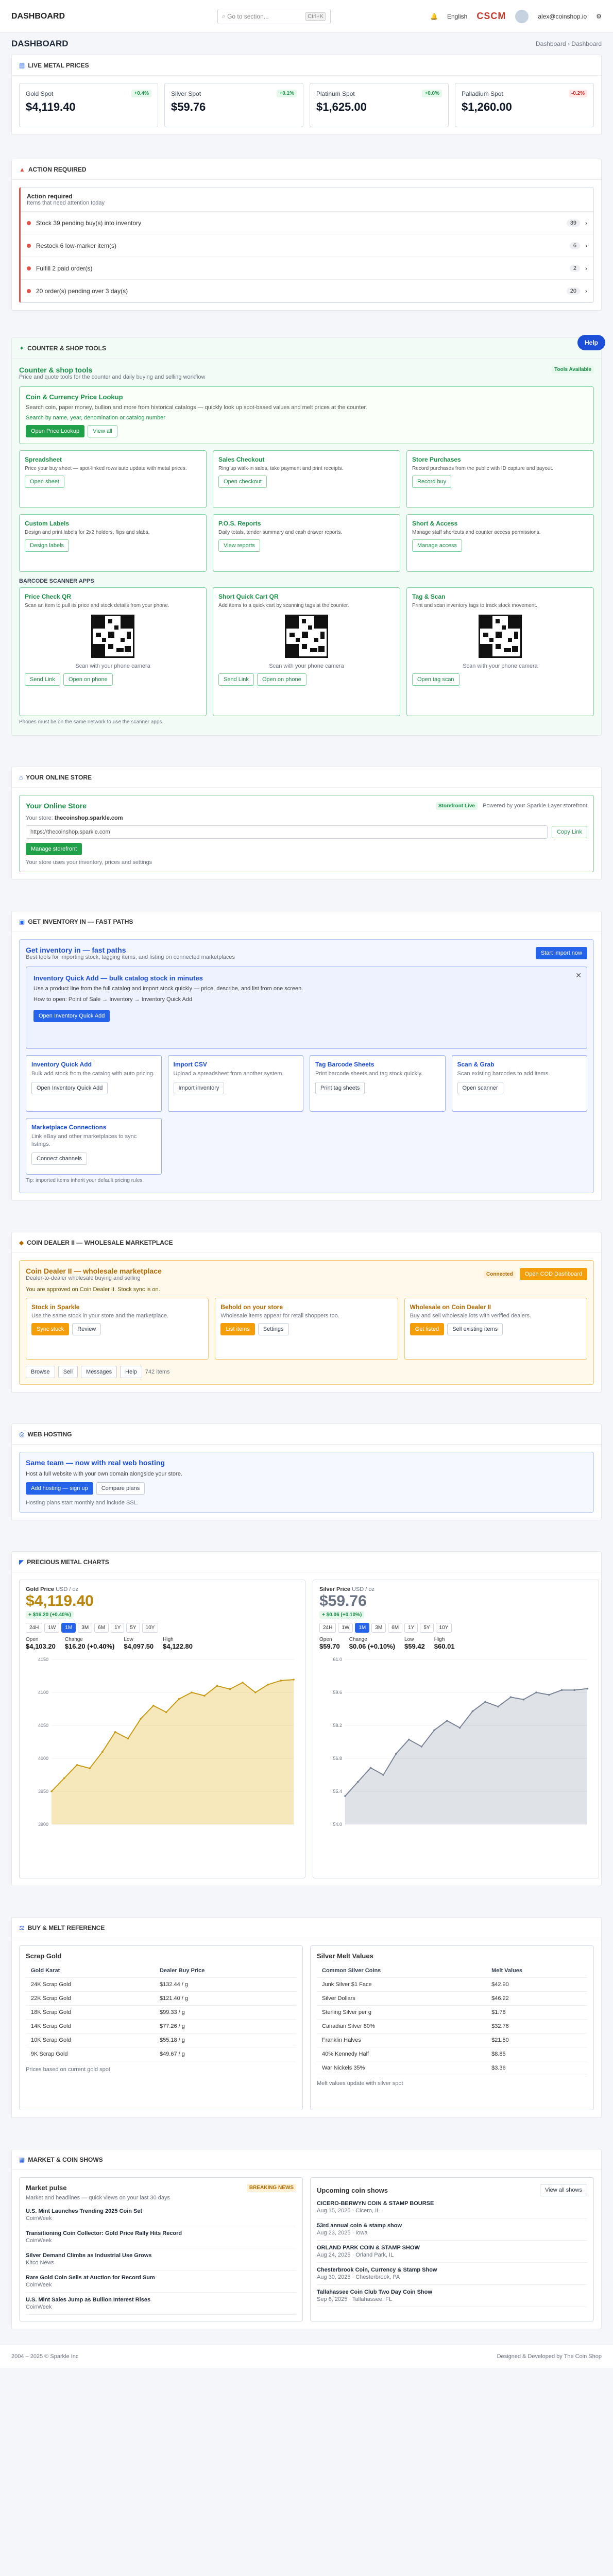  Describe the element at coordinates (522, 16) in the screenshot. I see `avatar` at that location.